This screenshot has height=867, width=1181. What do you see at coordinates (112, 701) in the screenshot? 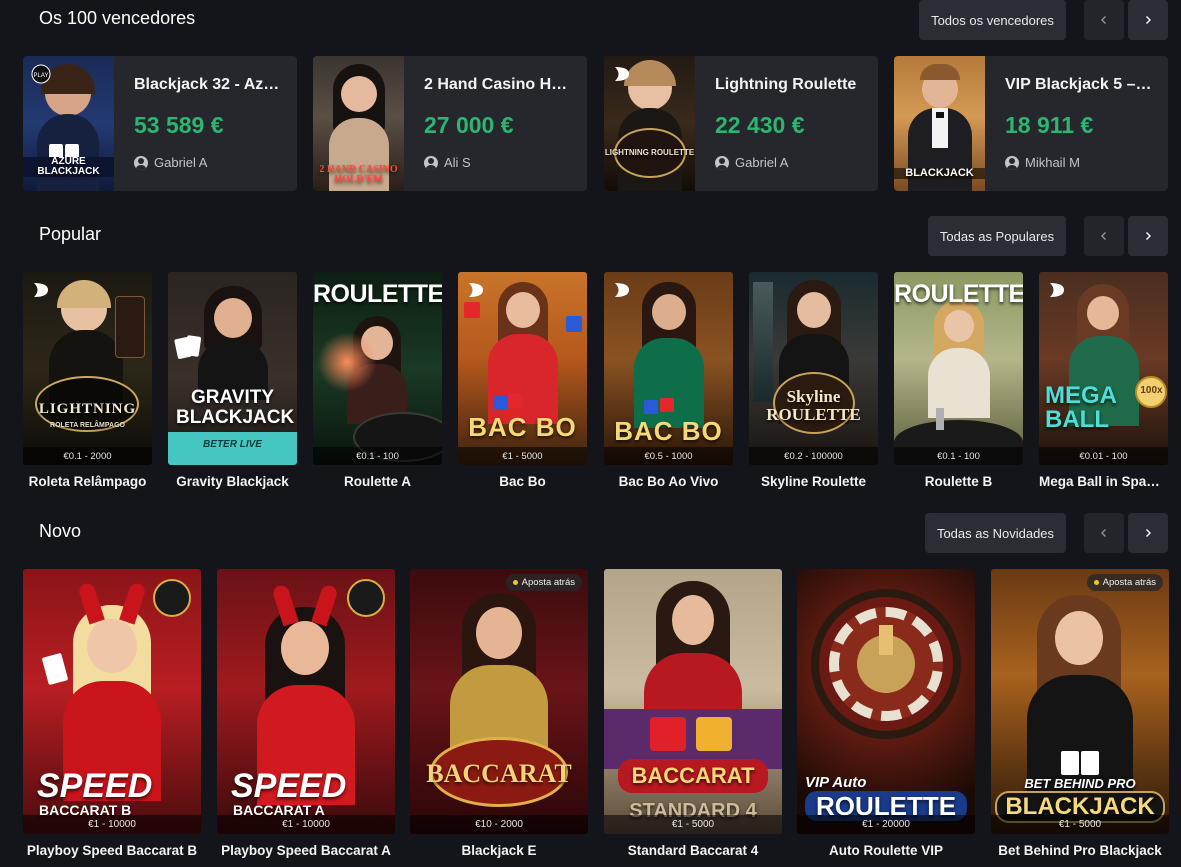
I see `game-thumbnail: SPEED BACCARAT B €1 - 10000` at bounding box center [112, 701].